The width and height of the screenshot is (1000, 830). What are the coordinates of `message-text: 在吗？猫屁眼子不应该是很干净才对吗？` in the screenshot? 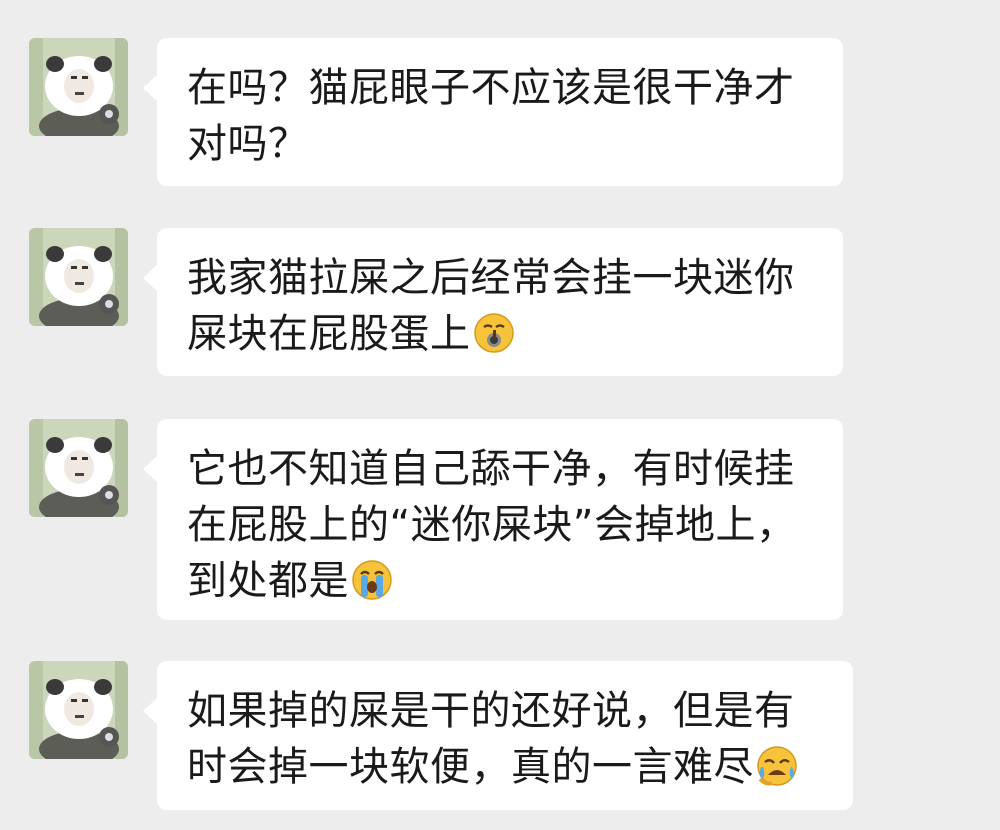 It's located at (491, 116).